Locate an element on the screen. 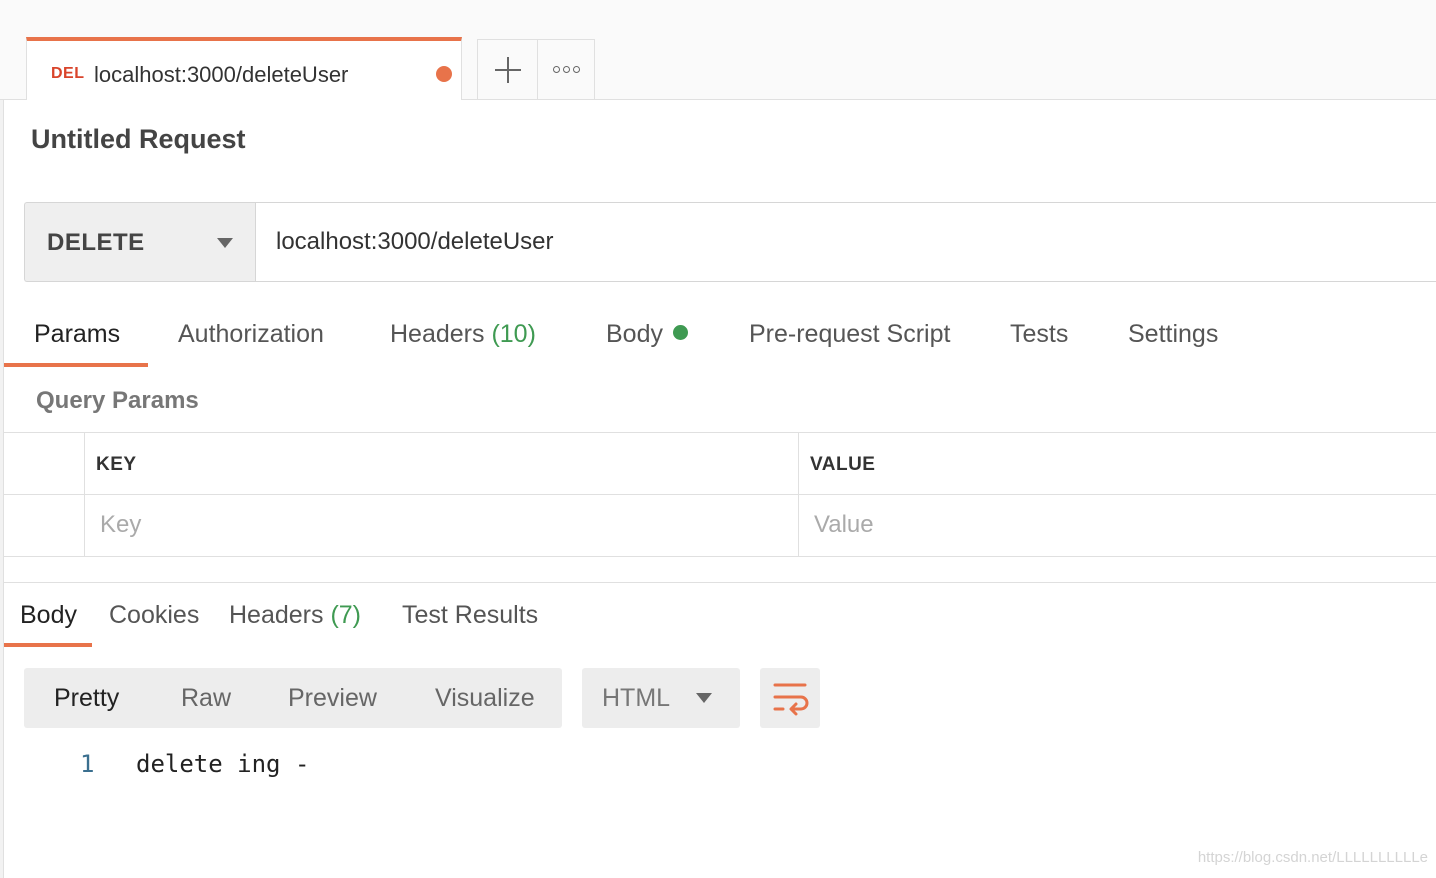  watermark: https://blog.csdn.net/LLLLLLLLLLe is located at coordinates (1312, 857).